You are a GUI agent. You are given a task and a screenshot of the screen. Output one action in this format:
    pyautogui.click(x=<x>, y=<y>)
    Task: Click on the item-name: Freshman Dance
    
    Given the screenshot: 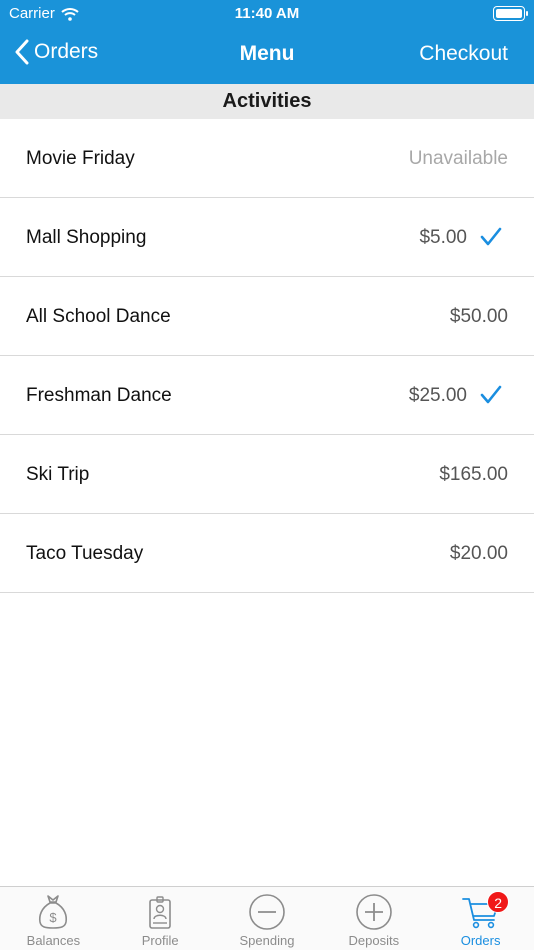 What is the action you would take?
    pyautogui.click(x=99, y=395)
    